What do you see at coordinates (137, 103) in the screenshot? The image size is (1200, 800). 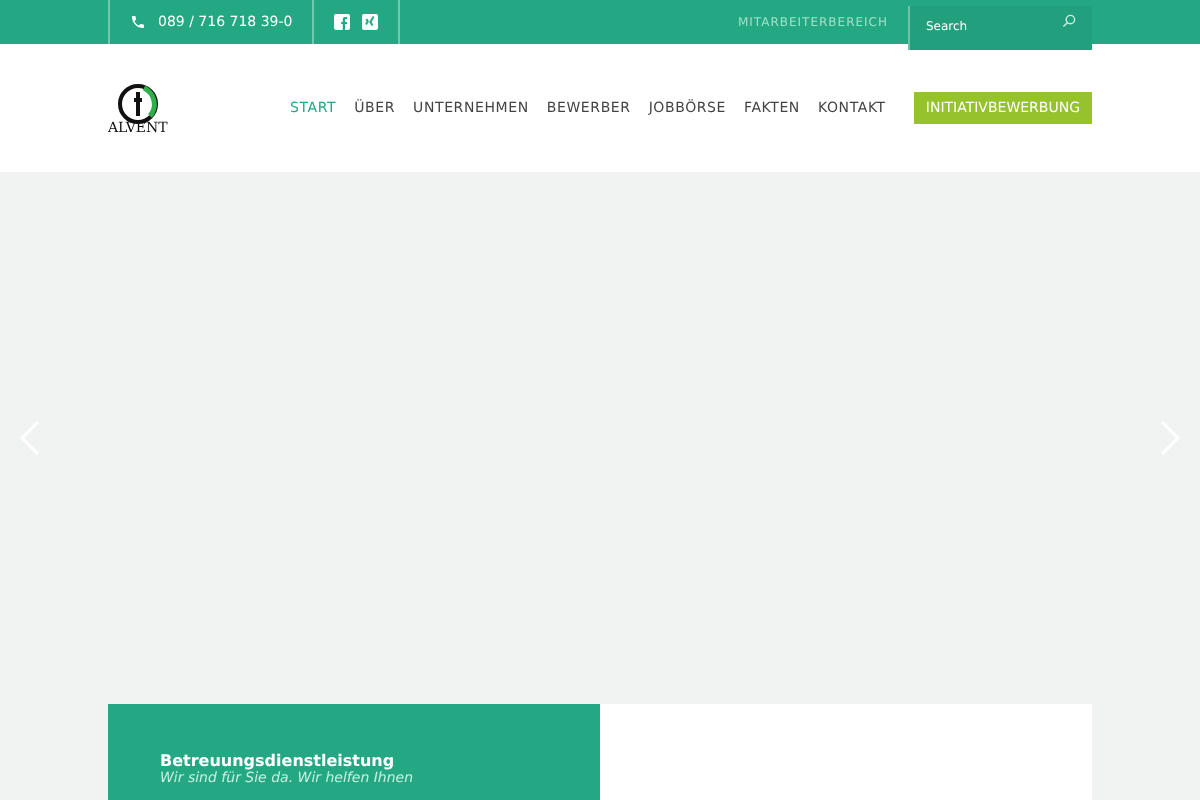 I see `logo-icon` at bounding box center [137, 103].